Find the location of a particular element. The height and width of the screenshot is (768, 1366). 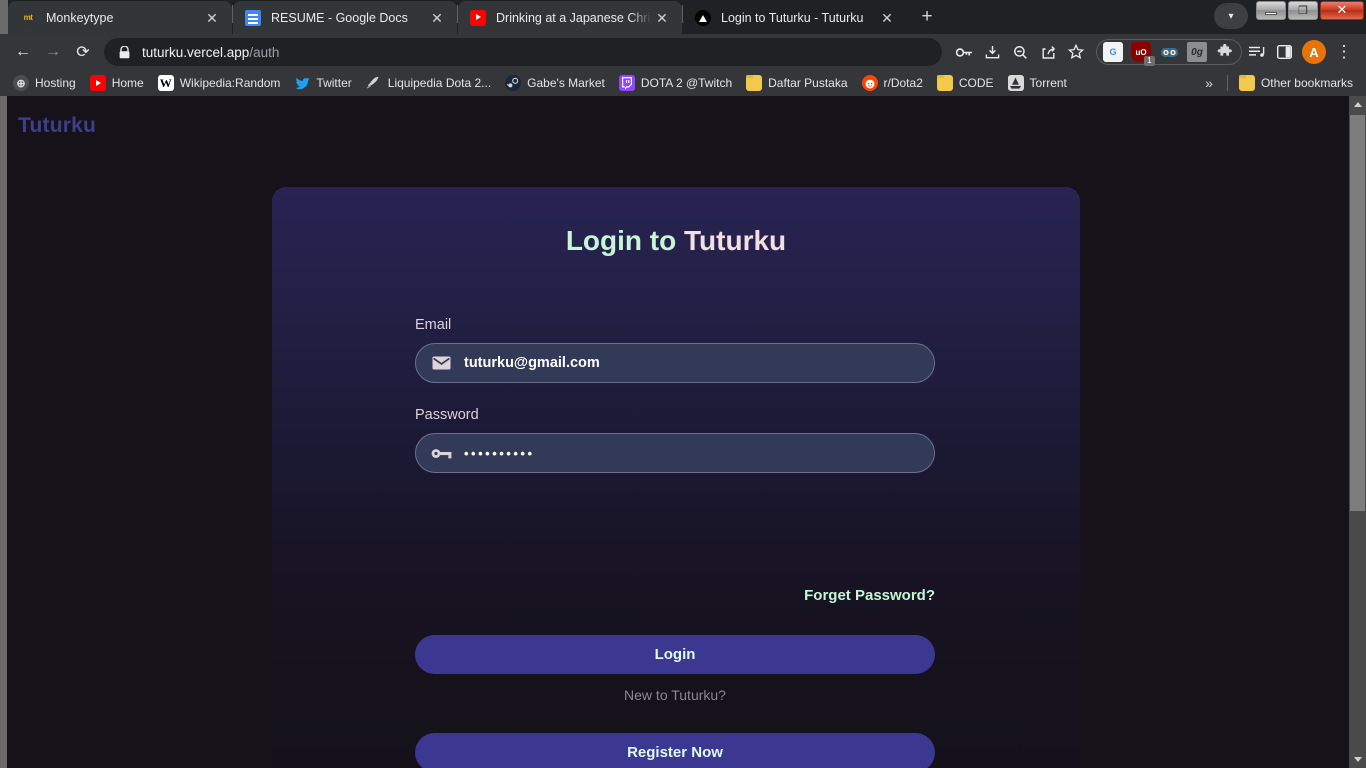

tab-title: Monkeytype is located at coordinates (80, 17).